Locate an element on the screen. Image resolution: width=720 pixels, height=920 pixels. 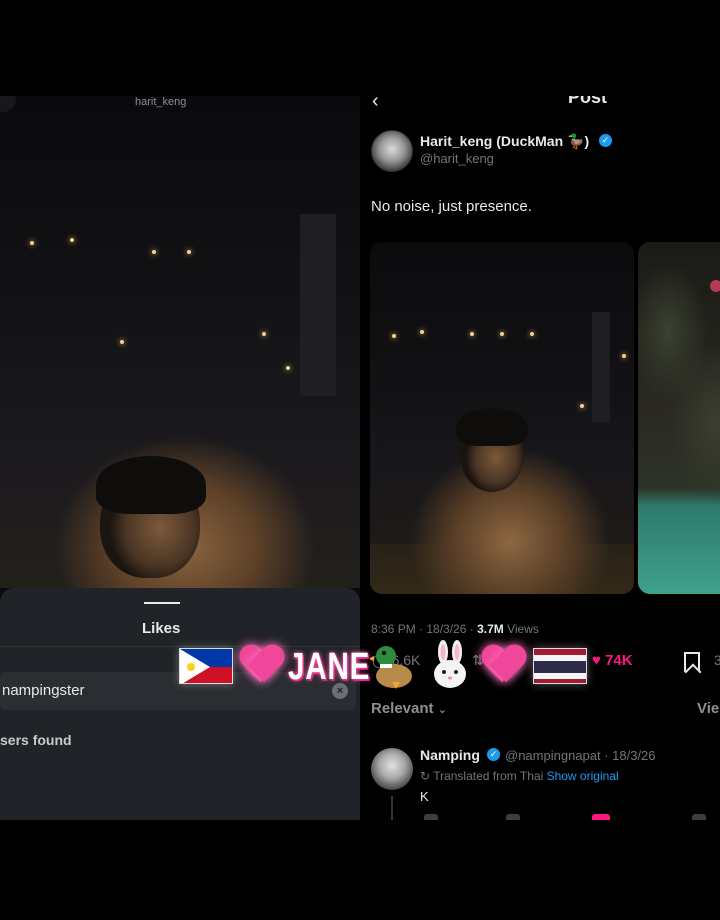
views-label: Views is located at coordinates (521, 629).